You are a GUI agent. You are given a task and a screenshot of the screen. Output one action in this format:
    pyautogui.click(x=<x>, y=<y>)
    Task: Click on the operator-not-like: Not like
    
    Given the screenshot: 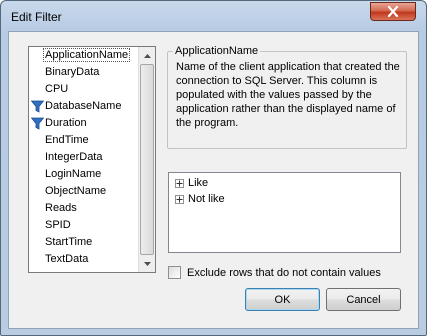 What is the action you would take?
    pyautogui.click(x=200, y=199)
    